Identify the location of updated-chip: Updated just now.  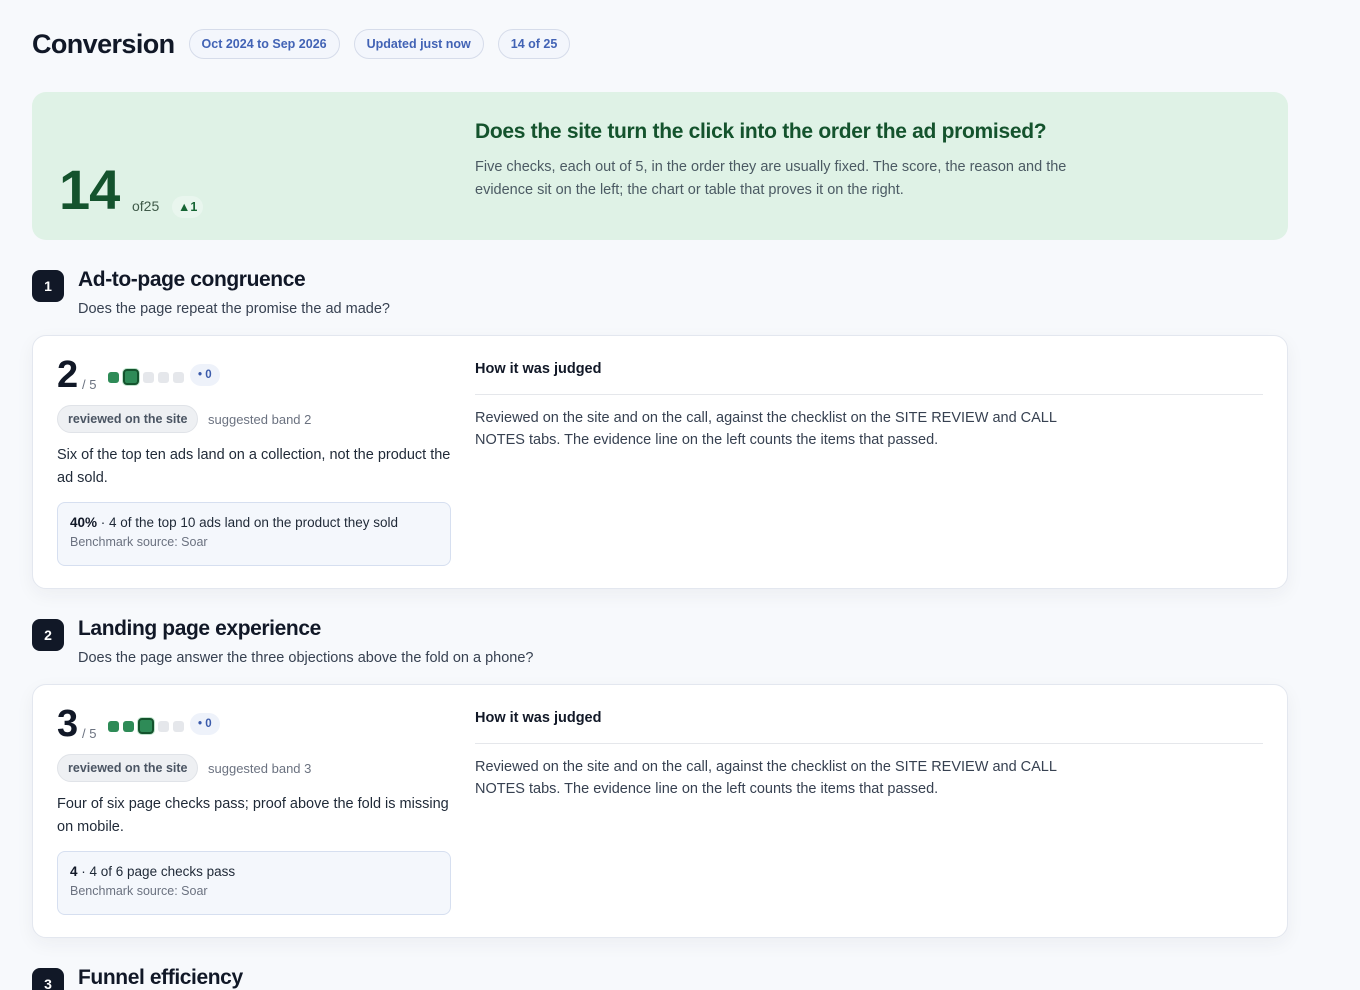
(418, 44).